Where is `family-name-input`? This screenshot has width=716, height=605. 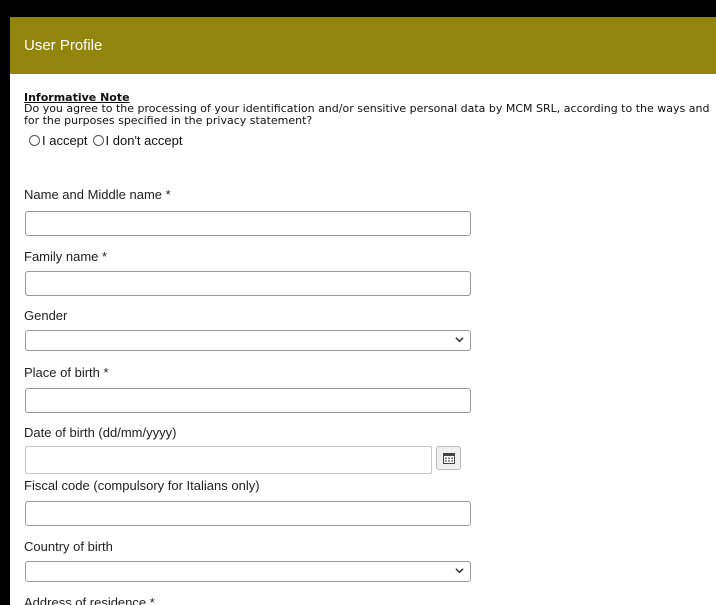 family-name-input is located at coordinates (248, 283).